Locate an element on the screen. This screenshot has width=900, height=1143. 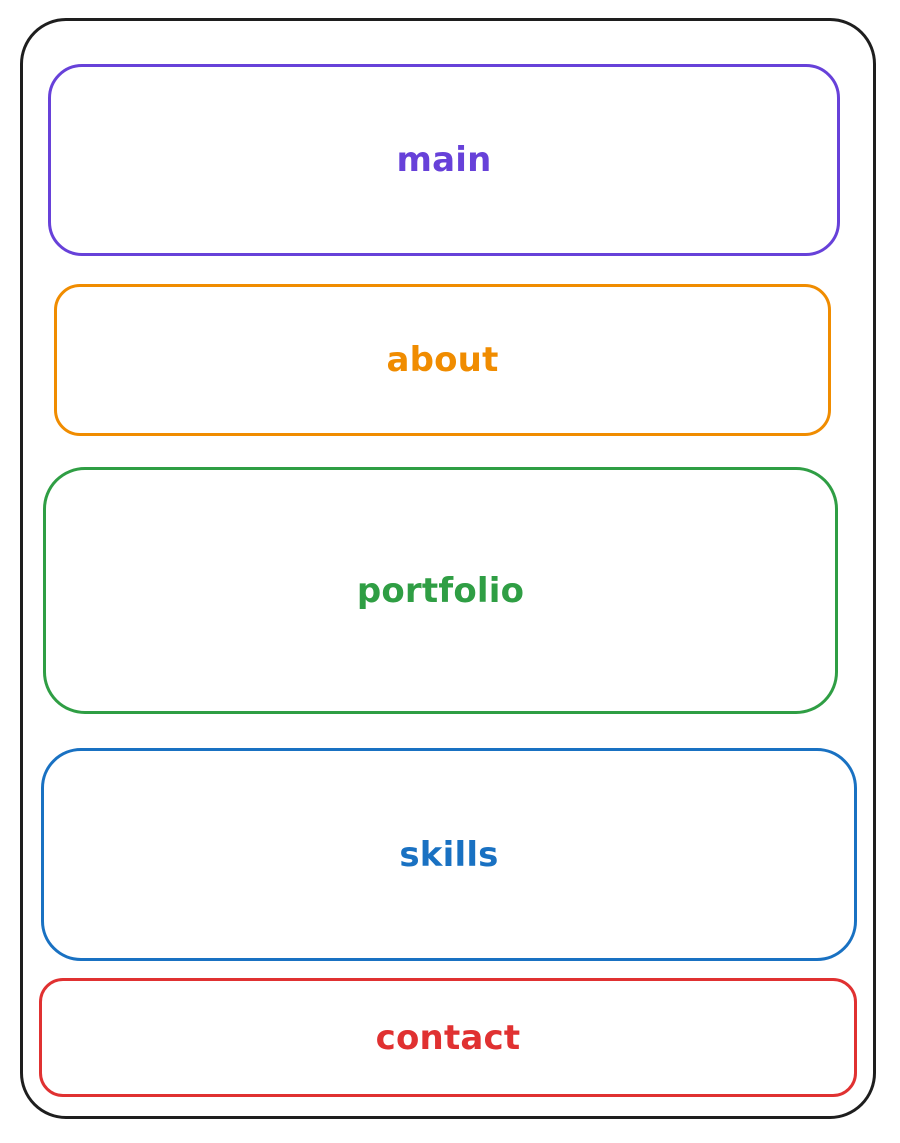
section-about-label: about is located at coordinates (442, 360).